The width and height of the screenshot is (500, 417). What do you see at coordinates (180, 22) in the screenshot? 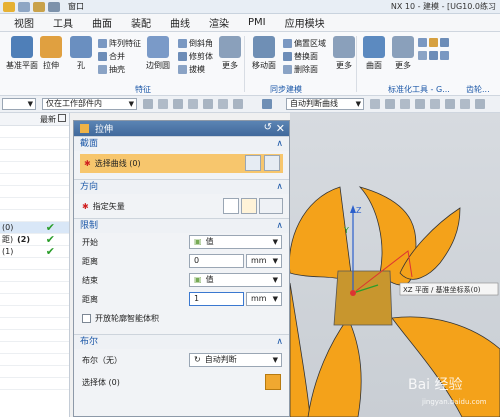
I see `menu-curve: 曲线` at bounding box center [180, 22].